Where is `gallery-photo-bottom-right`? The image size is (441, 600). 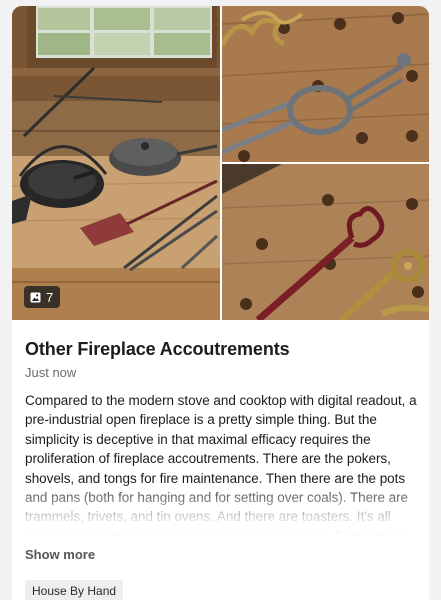
gallery-photo-bottom-right is located at coordinates (325, 242).